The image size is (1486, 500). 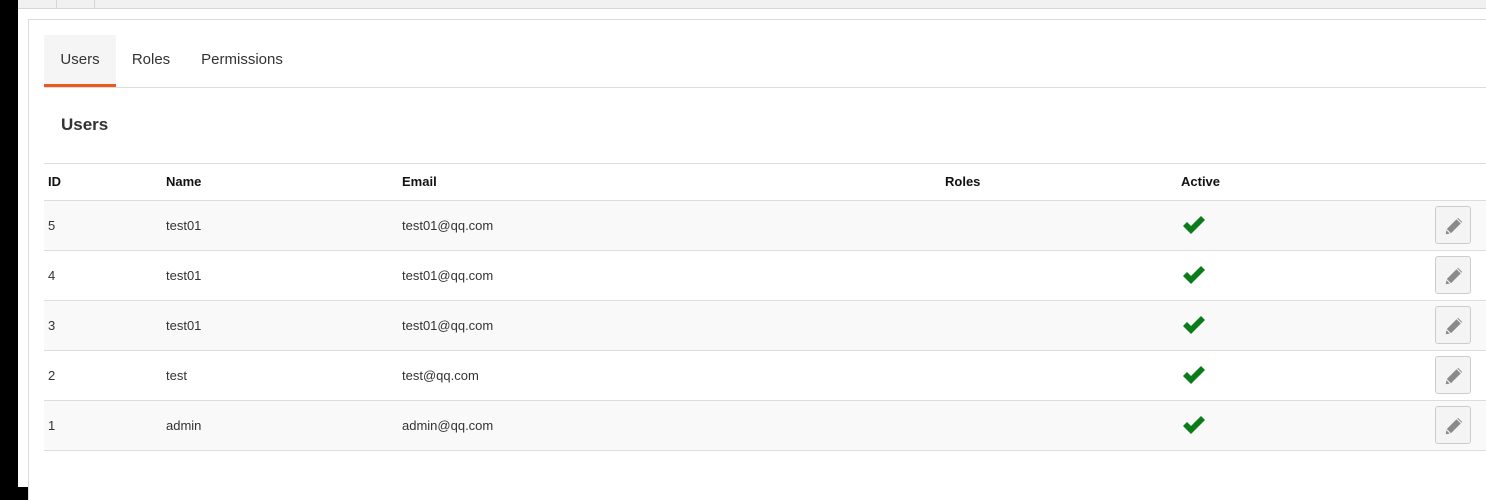 I want to click on table-row: 3 test01 test01@qq.com, so click(x=765, y=326).